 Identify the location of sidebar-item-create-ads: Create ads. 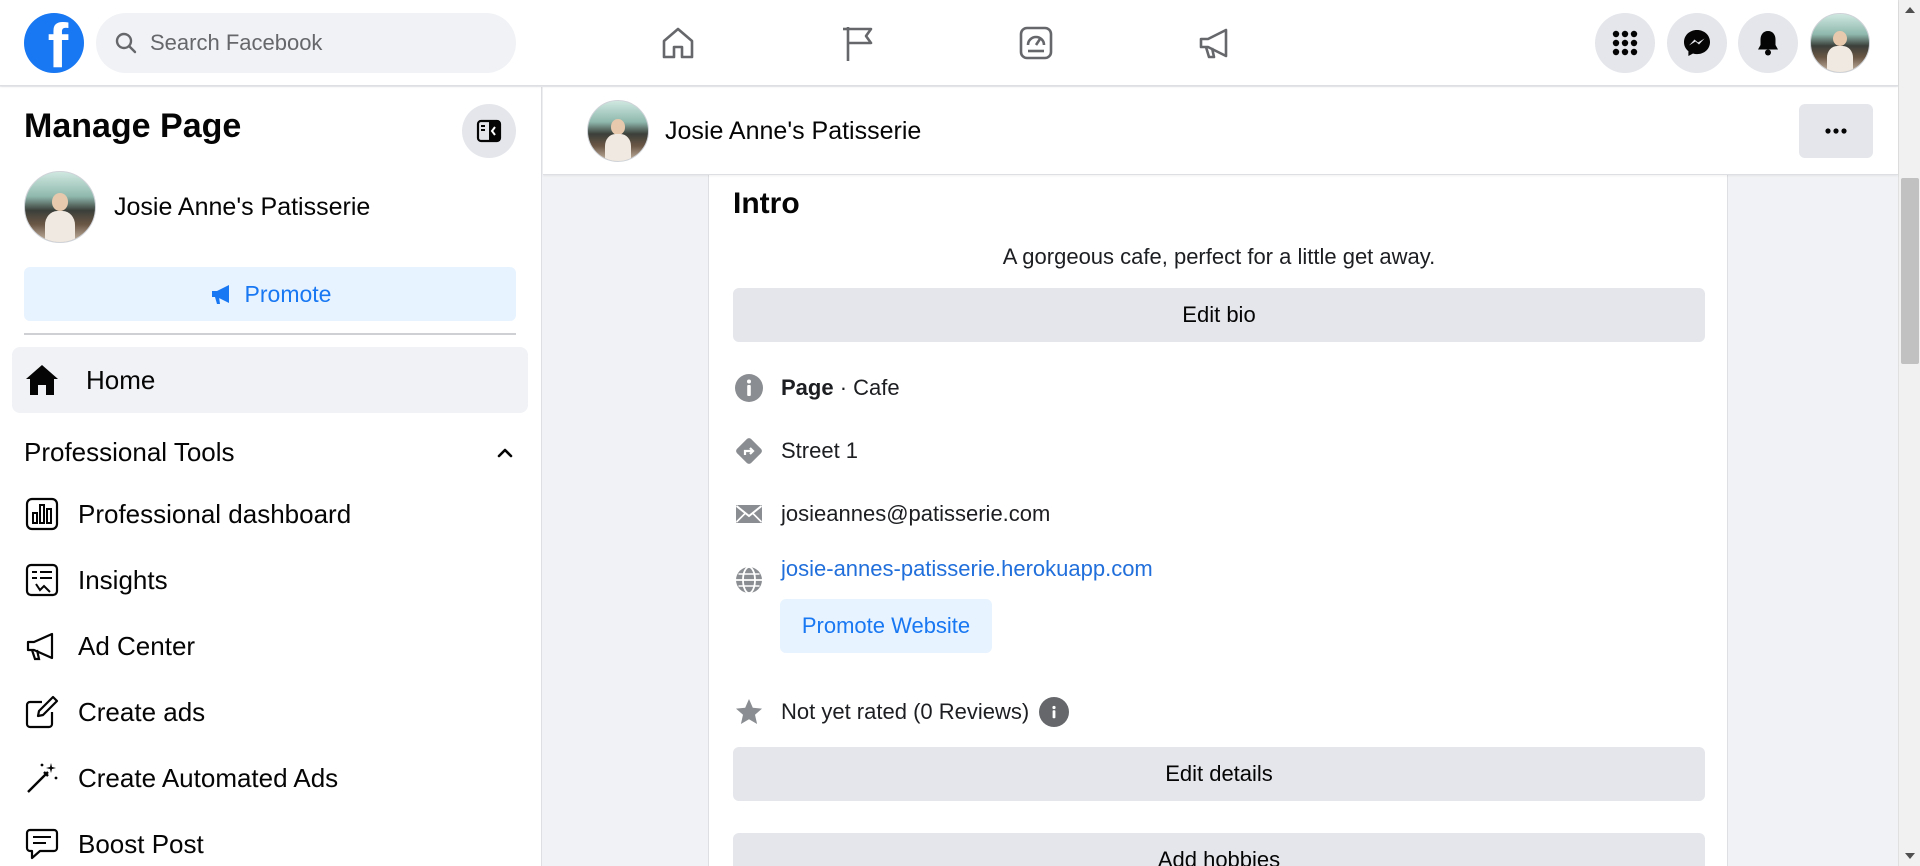
(114, 712).